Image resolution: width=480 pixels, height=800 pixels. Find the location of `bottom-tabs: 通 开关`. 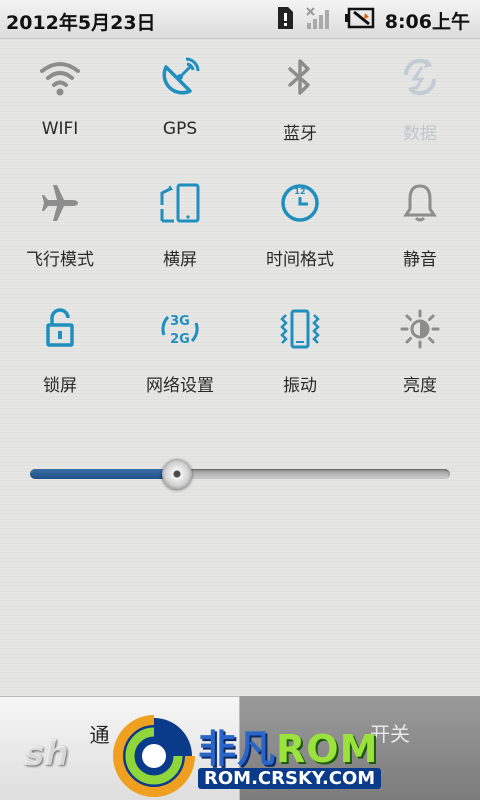

bottom-tabs: 通 开关 is located at coordinates (240, 748).